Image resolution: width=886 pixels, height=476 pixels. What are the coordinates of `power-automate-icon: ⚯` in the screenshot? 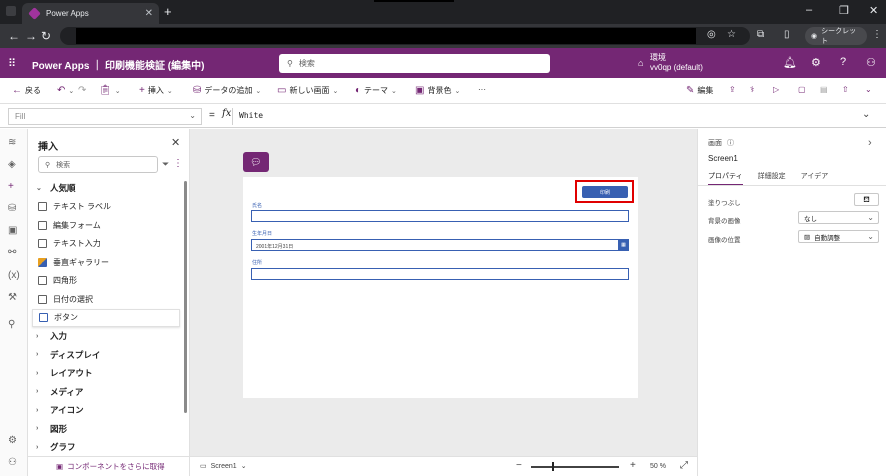 It's located at (12, 252).